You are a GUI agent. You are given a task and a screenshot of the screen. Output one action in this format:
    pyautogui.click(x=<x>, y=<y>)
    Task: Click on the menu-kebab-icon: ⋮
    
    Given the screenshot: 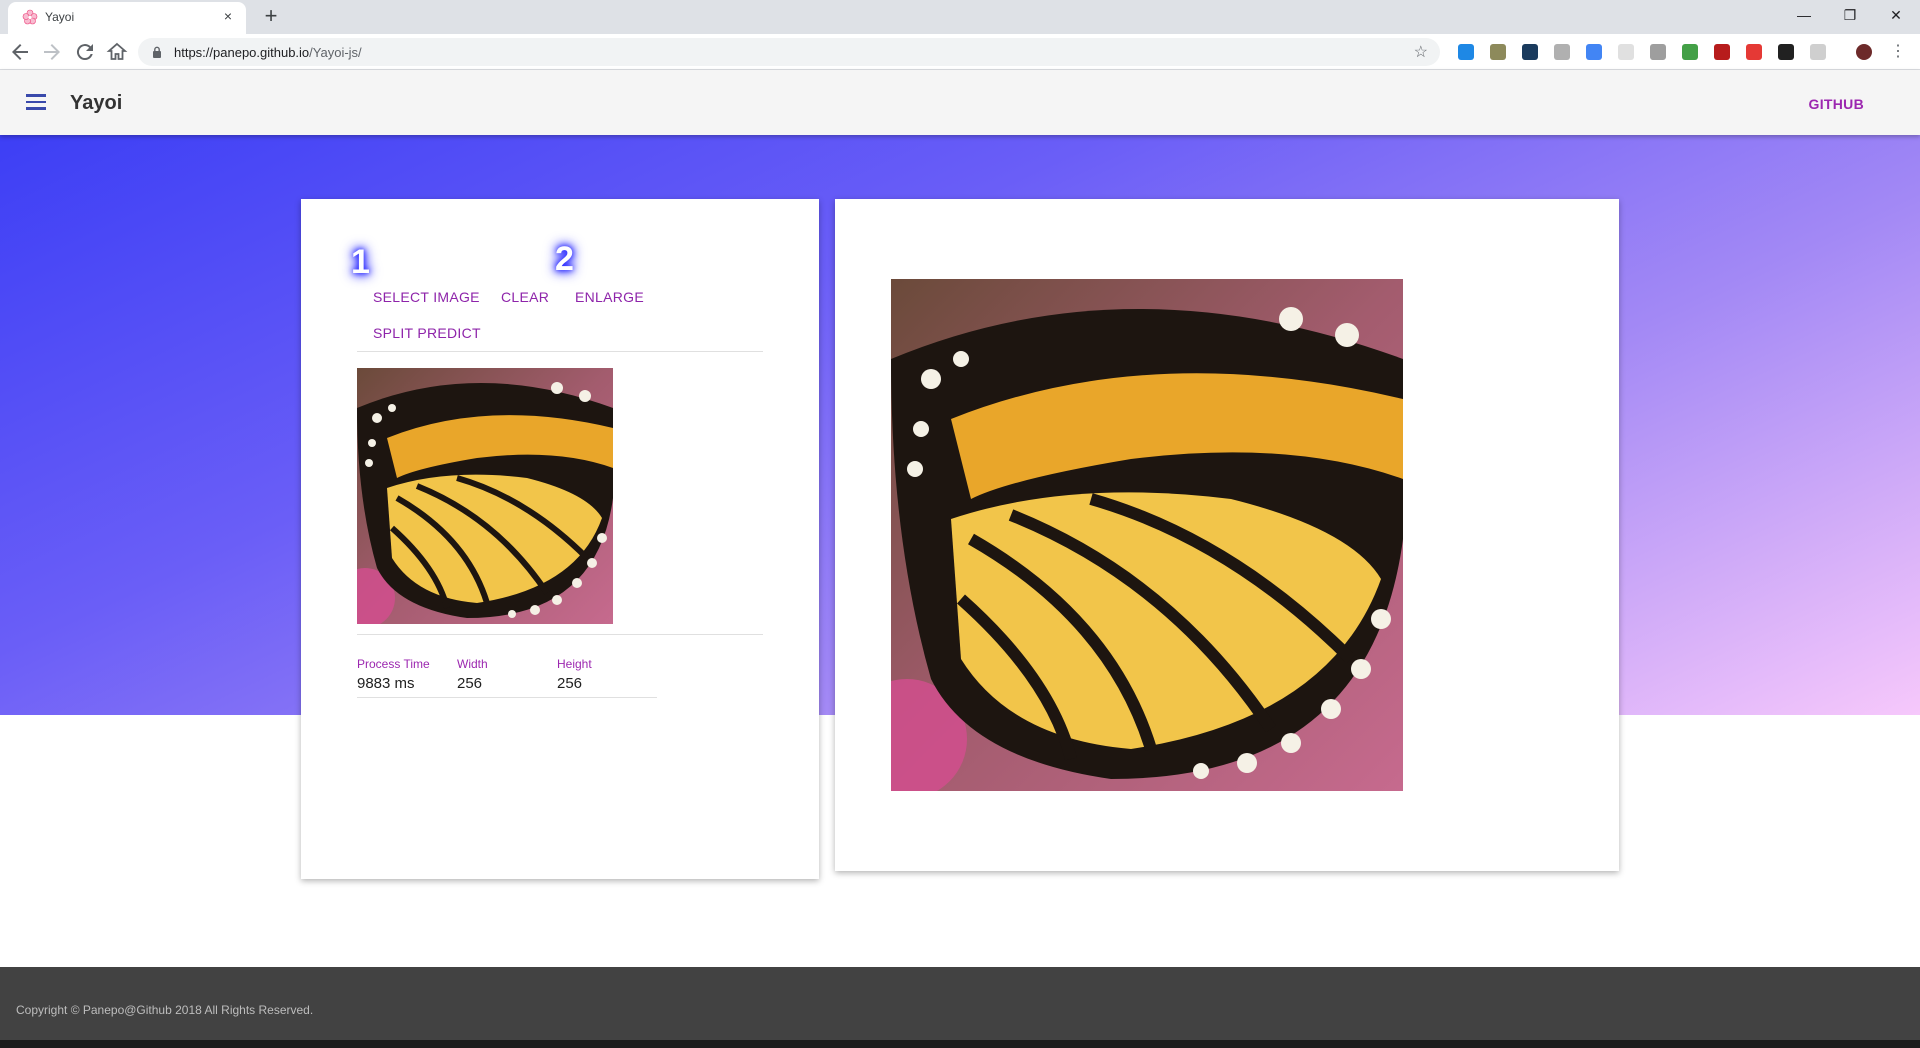 What is the action you would take?
    pyautogui.click(x=1898, y=52)
    